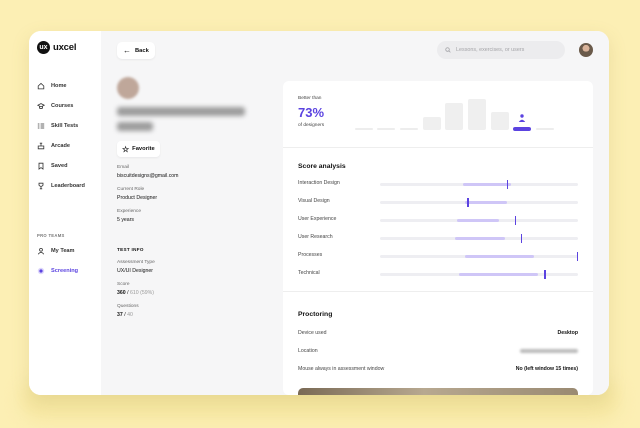 Image resolution: width=640 pixels, height=428 pixels. Describe the element at coordinates (182, 121) in the screenshot. I see `candidate-name-redacted` at that location.